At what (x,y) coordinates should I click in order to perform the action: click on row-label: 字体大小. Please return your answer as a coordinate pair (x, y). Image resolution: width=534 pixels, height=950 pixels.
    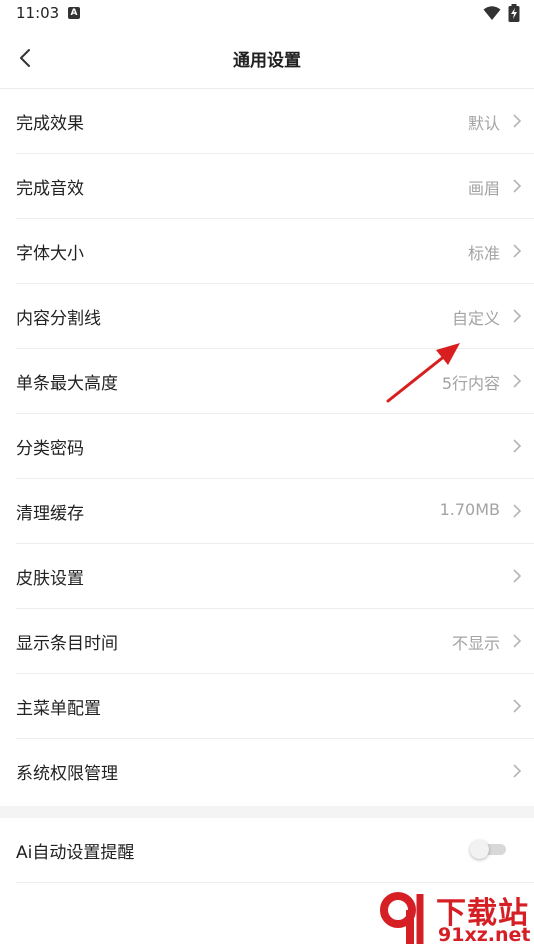
    Looking at the image, I should click on (50, 254).